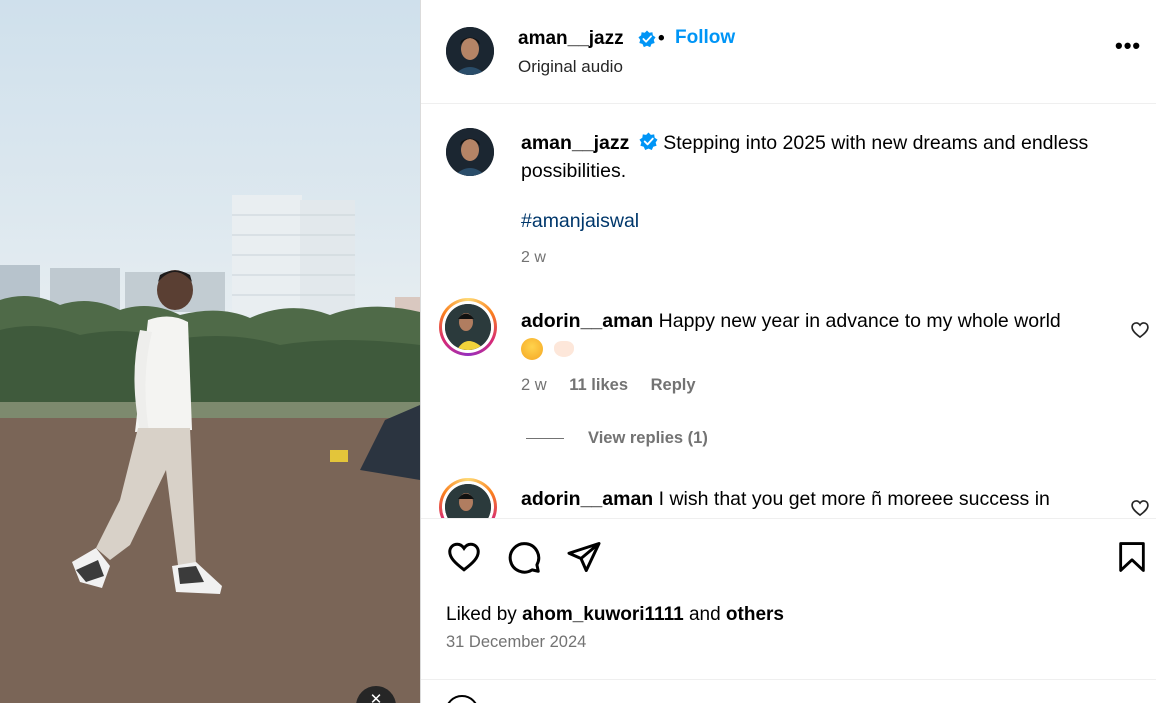 The image size is (1156, 703). Describe the element at coordinates (470, 152) in the screenshot. I see `caption-author-avatar` at that location.